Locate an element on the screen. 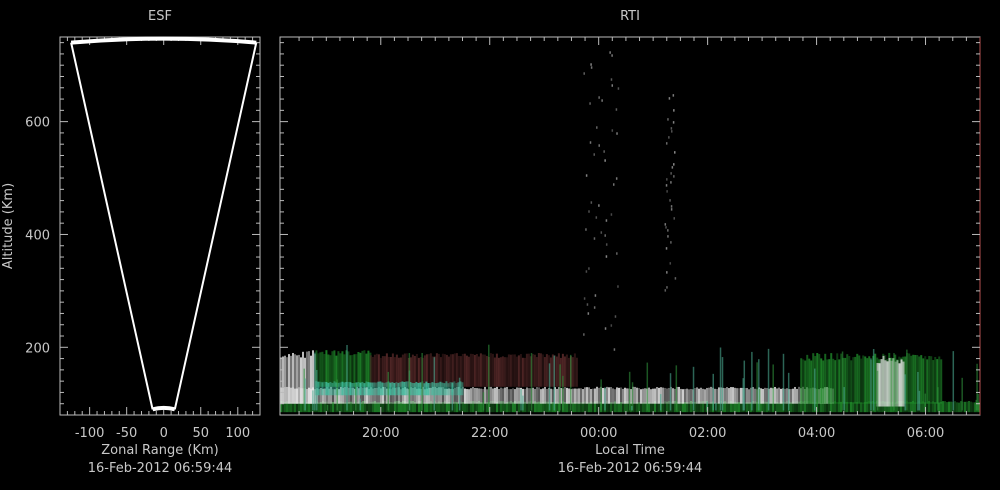  rti-x-tick-label: 02:00 is located at coordinates (707, 433).